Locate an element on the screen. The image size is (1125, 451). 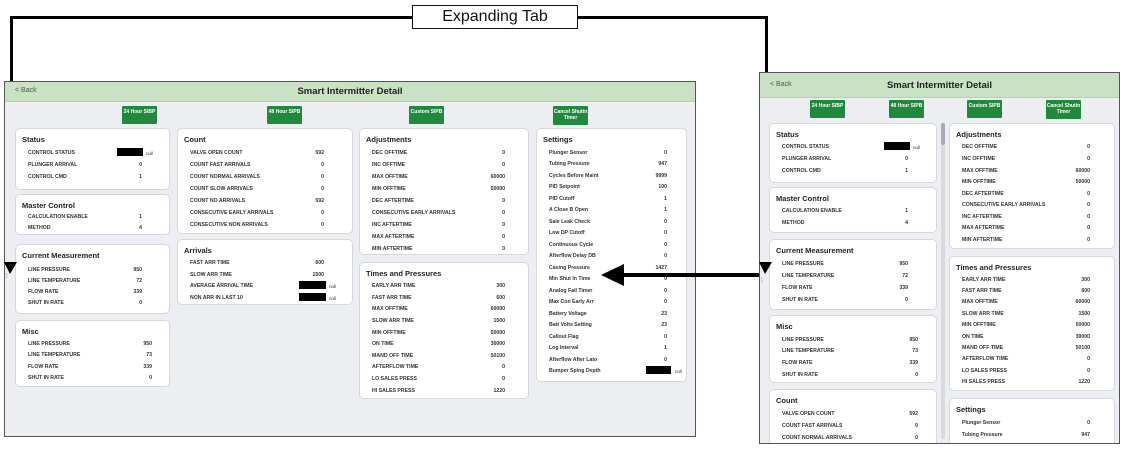
redacted-value is located at coordinates (312, 297).